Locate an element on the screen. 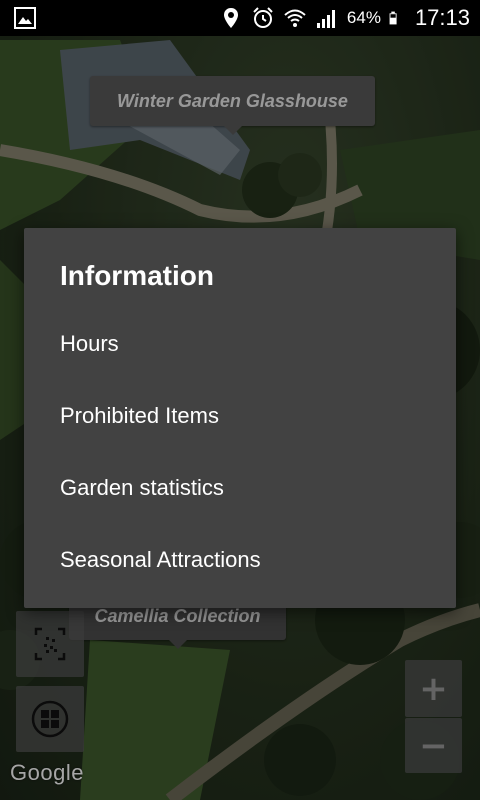  location-icon is located at coordinates (230, 18).